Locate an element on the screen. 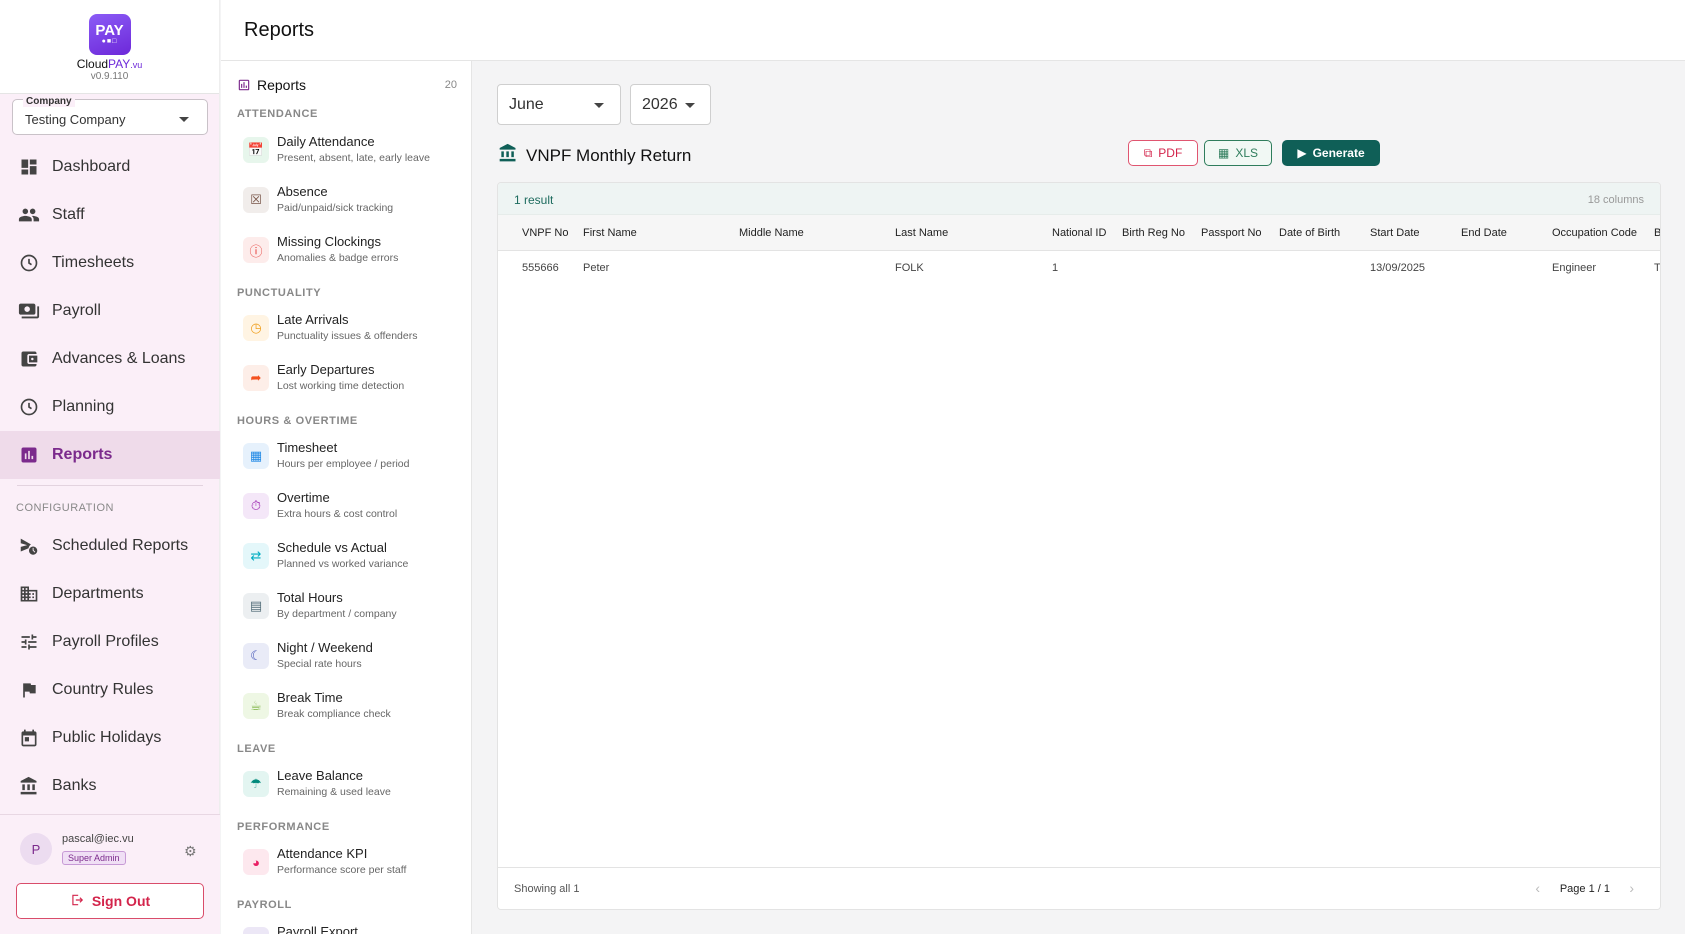  nav-item-dashboard: Dashboard is located at coordinates (110, 167).